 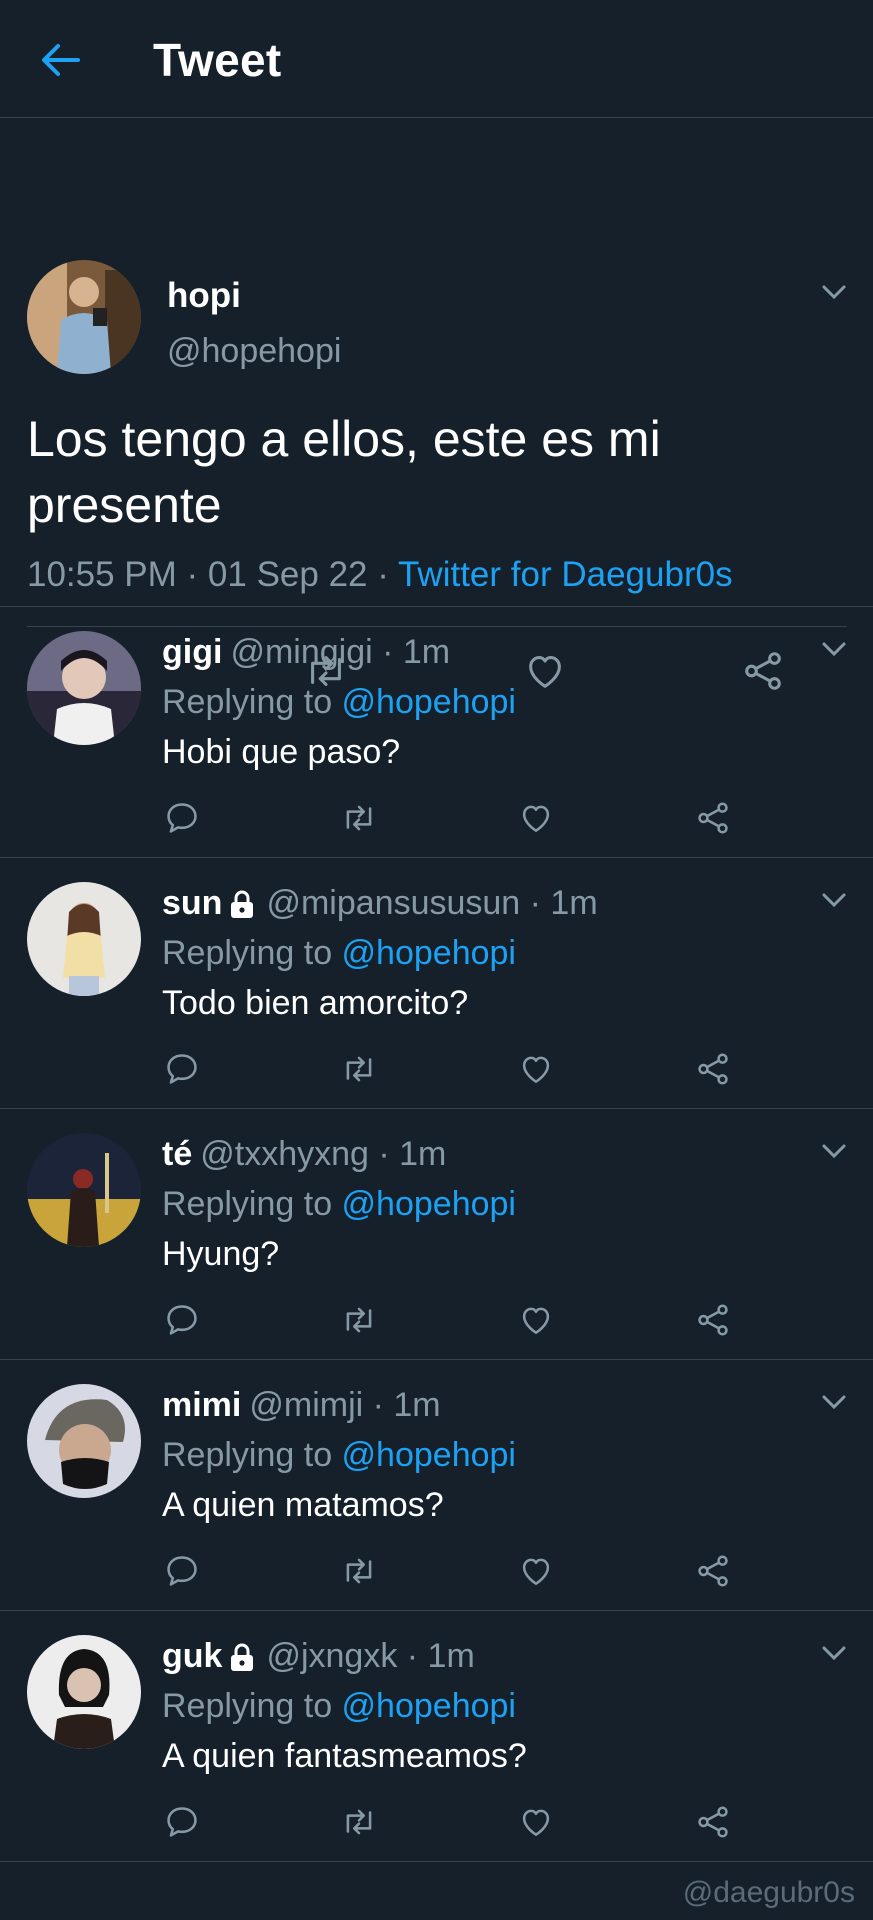 What do you see at coordinates (431, 903) in the screenshot?
I see `reply-author-handle: @mipansususun · 1m` at bounding box center [431, 903].